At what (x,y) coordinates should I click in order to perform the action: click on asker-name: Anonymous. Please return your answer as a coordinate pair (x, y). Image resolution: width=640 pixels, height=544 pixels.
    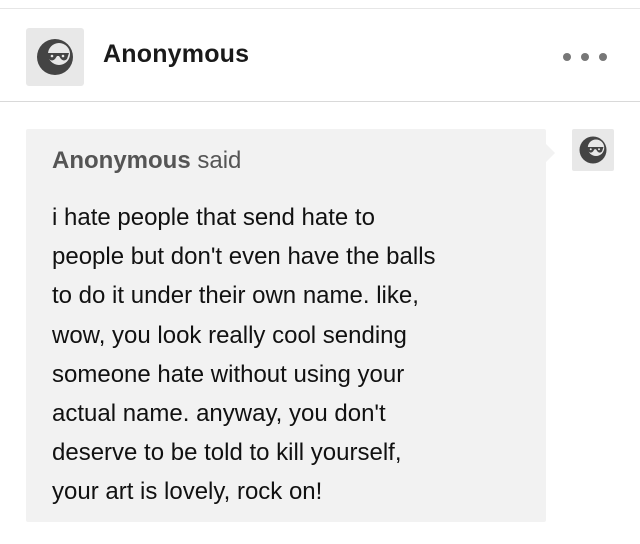
    Looking at the image, I should click on (121, 160).